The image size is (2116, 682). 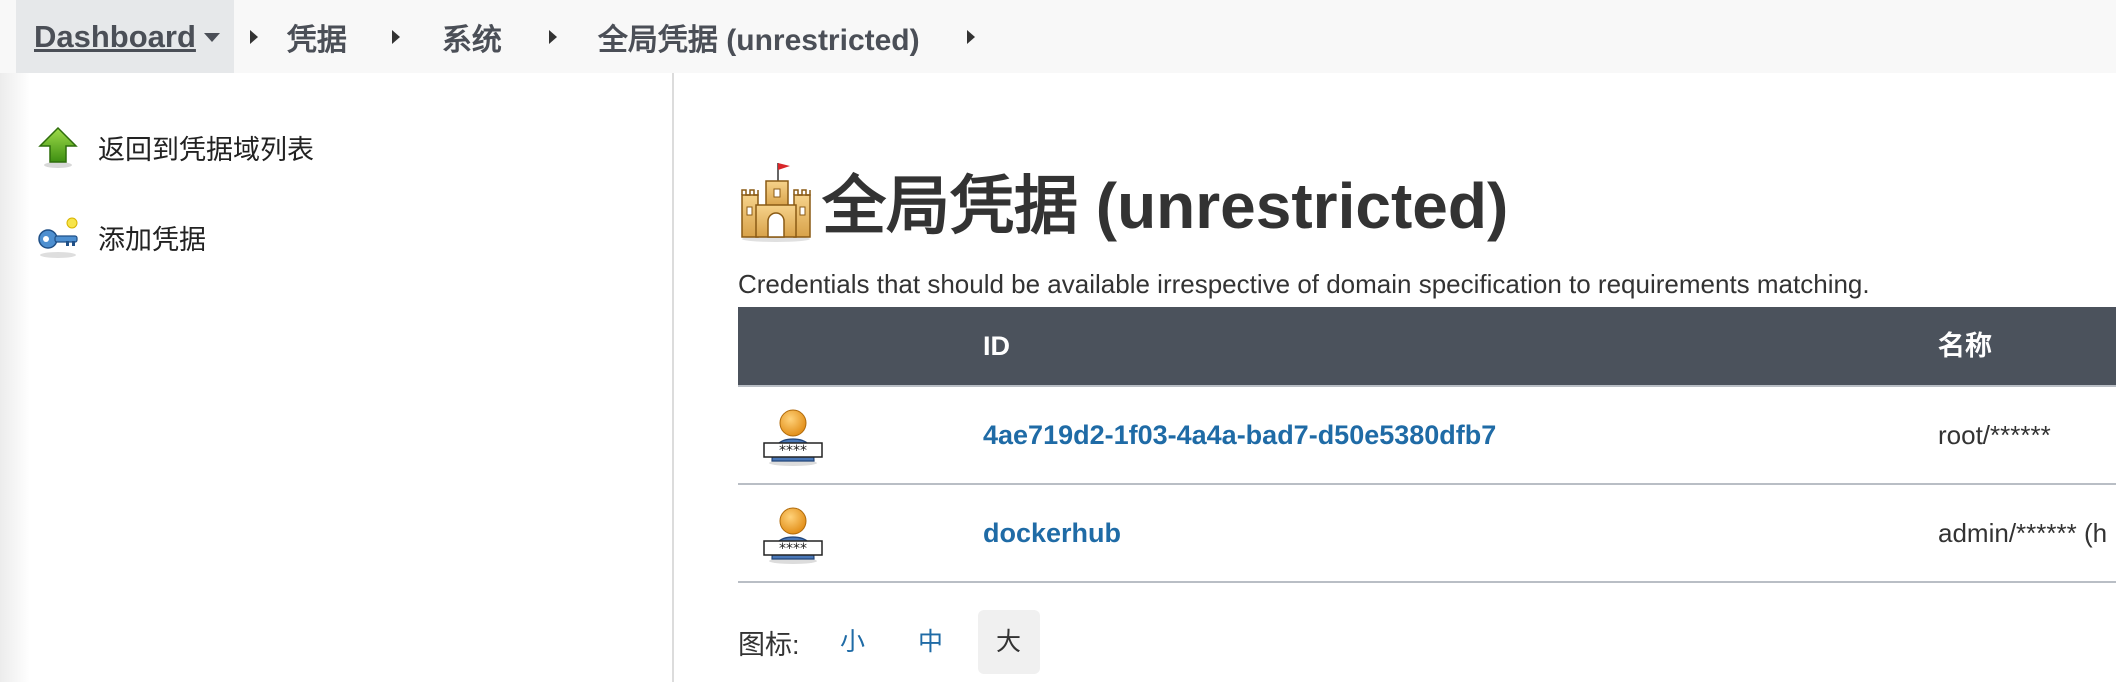 What do you see at coordinates (776, 202) in the screenshot?
I see `castle-icon` at bounding box center [776, 202].